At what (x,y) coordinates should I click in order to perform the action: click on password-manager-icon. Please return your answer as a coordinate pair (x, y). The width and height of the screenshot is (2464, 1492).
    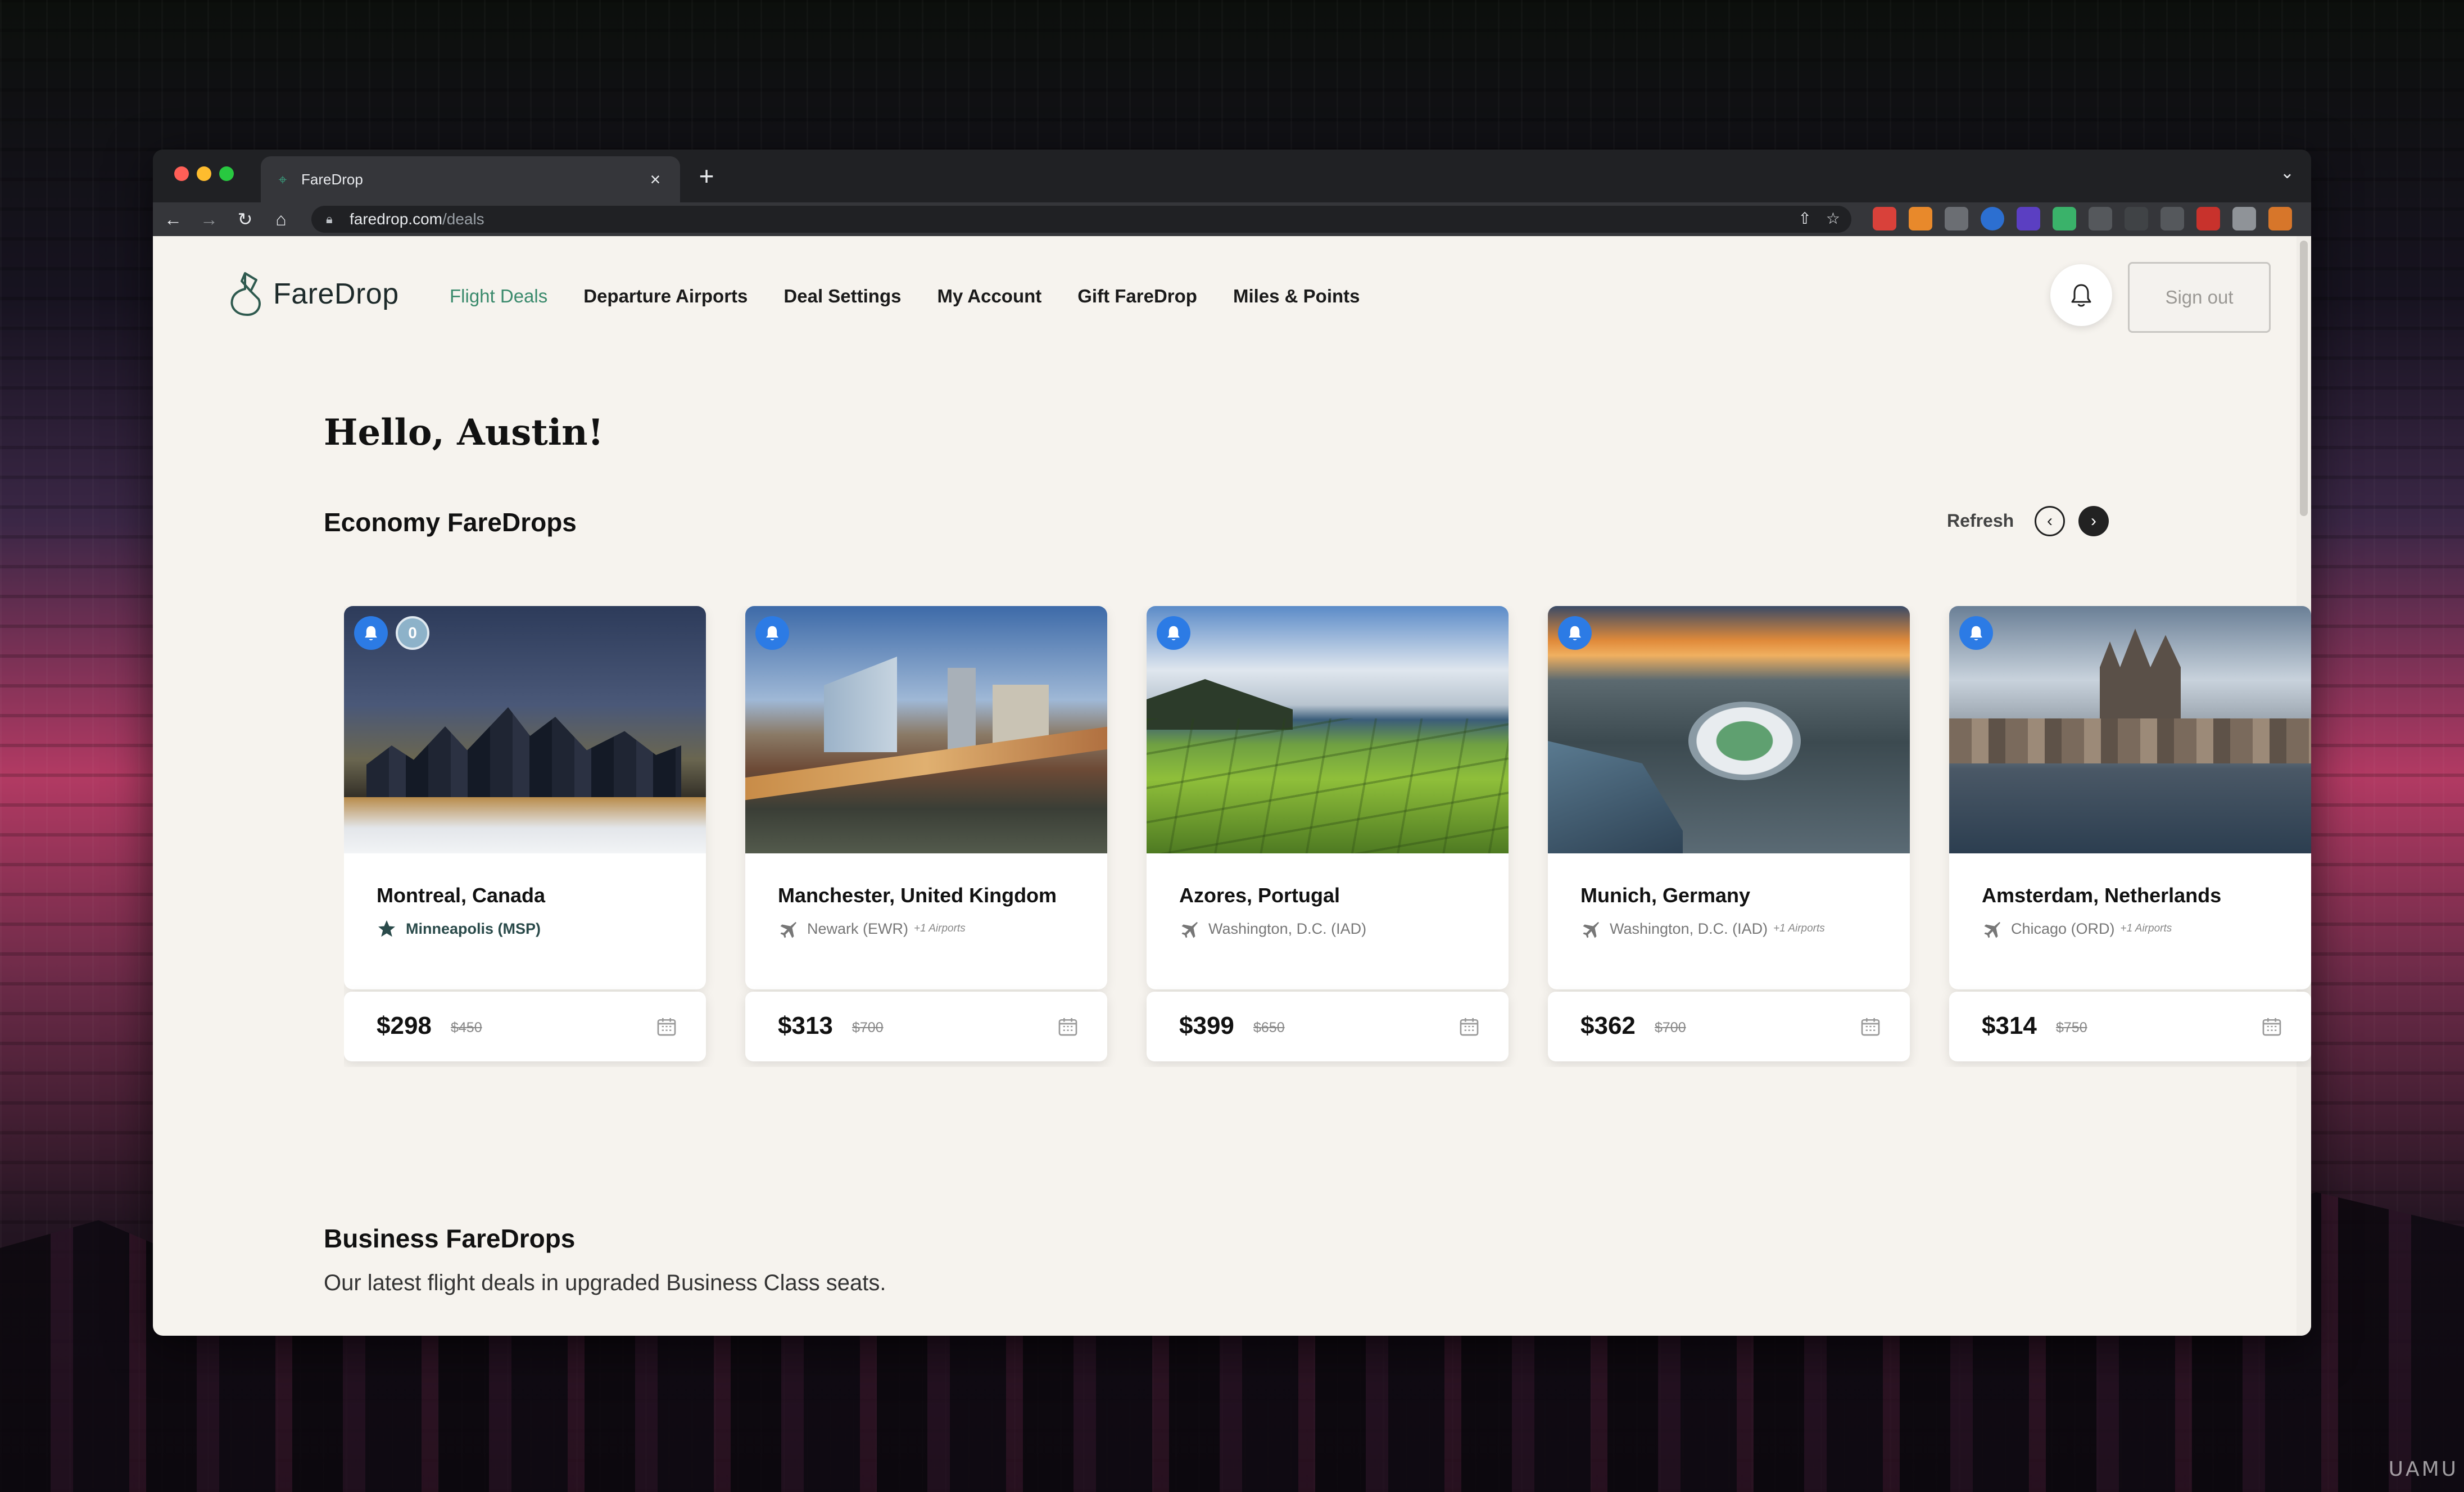
    Looking at the image, I should click on (1992, 219).